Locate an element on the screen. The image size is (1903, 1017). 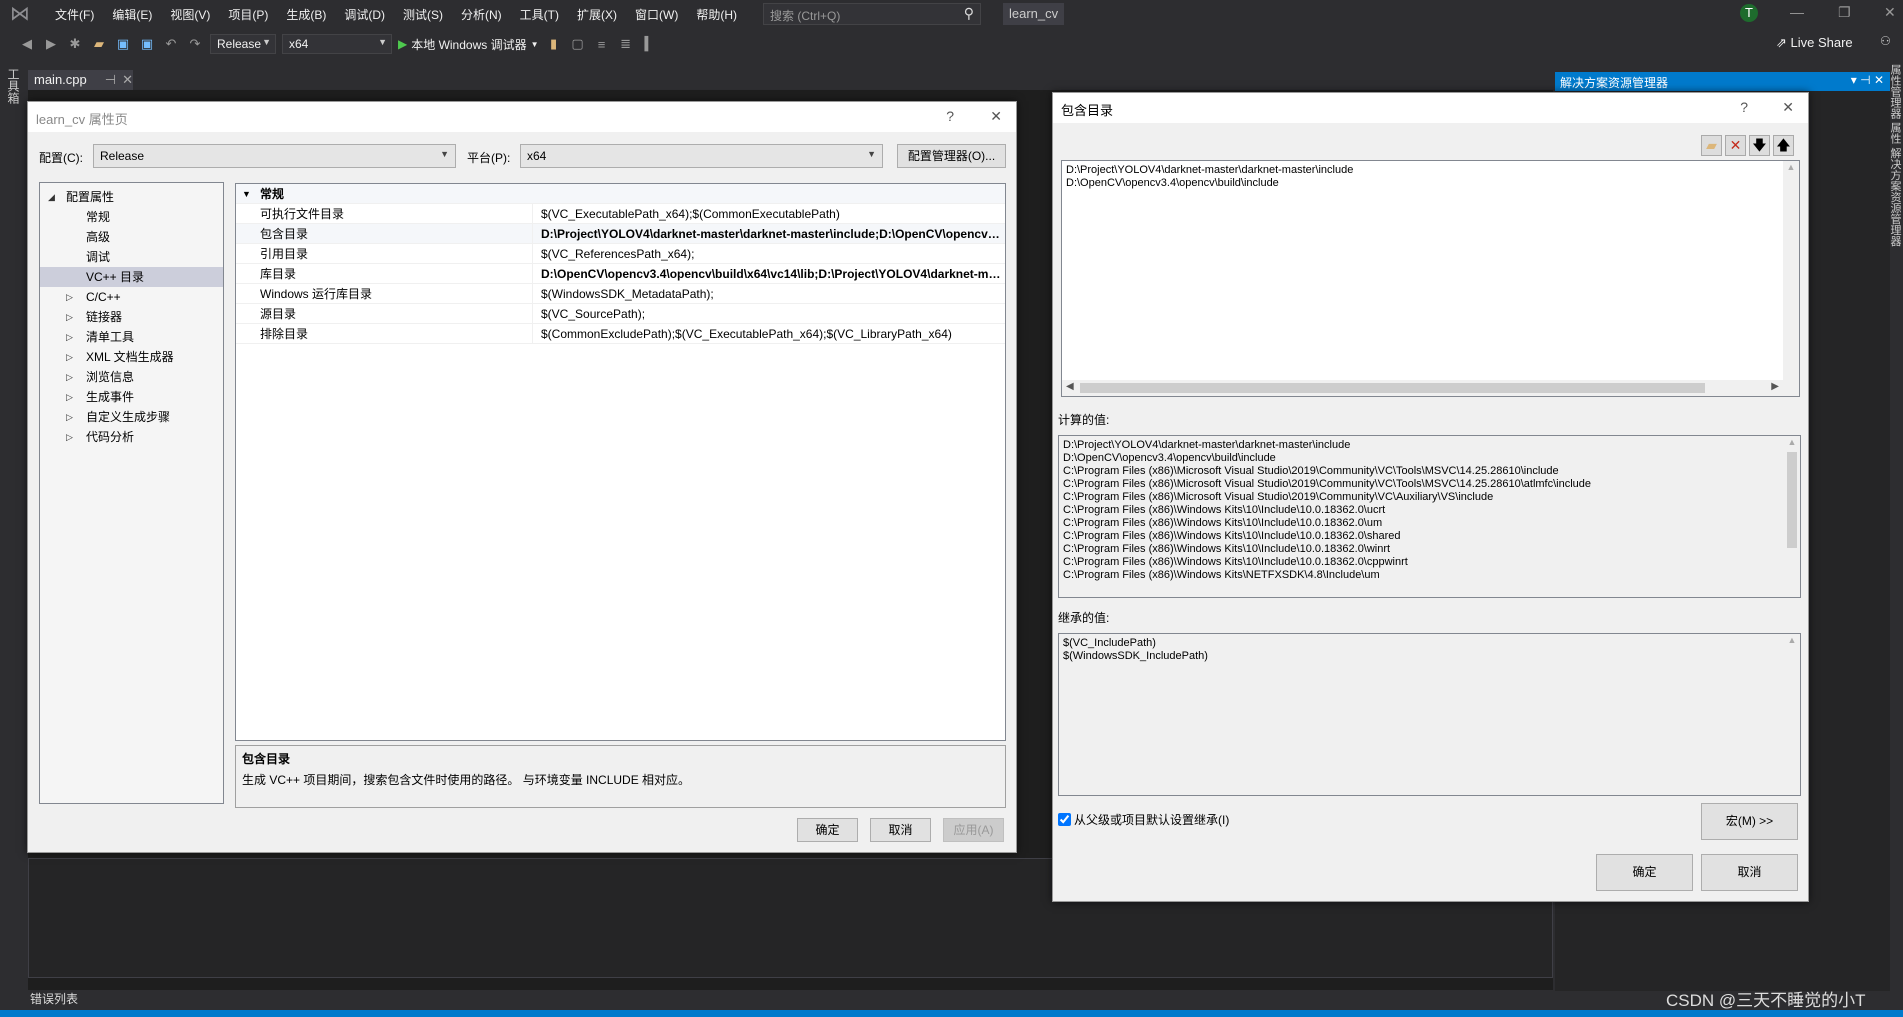
feedback-icon: ⚇ is located at coordinates (1885, 41).